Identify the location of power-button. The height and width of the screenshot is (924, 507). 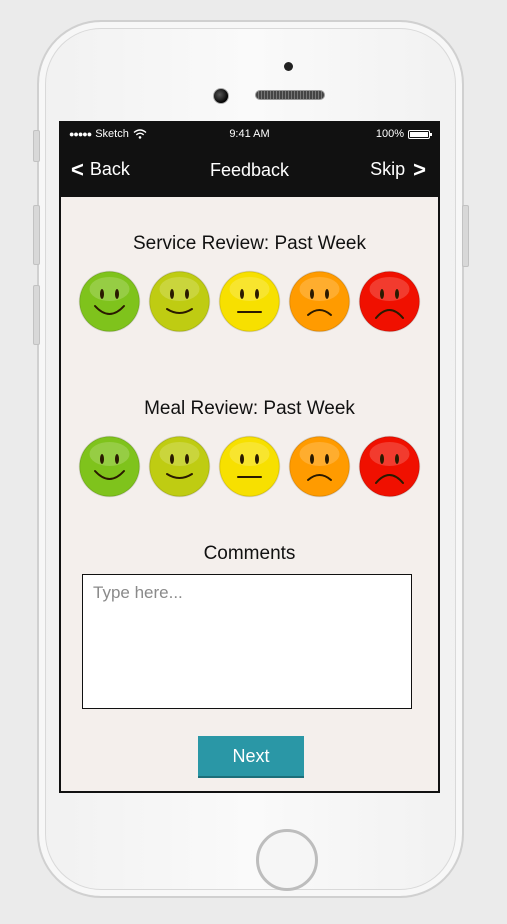
(465, 236).